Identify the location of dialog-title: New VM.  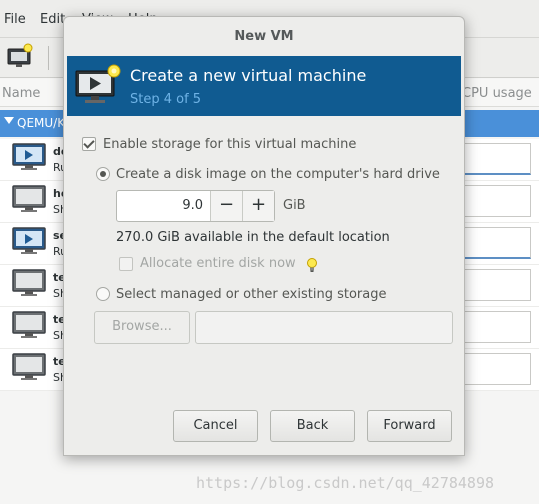
(264, 36).